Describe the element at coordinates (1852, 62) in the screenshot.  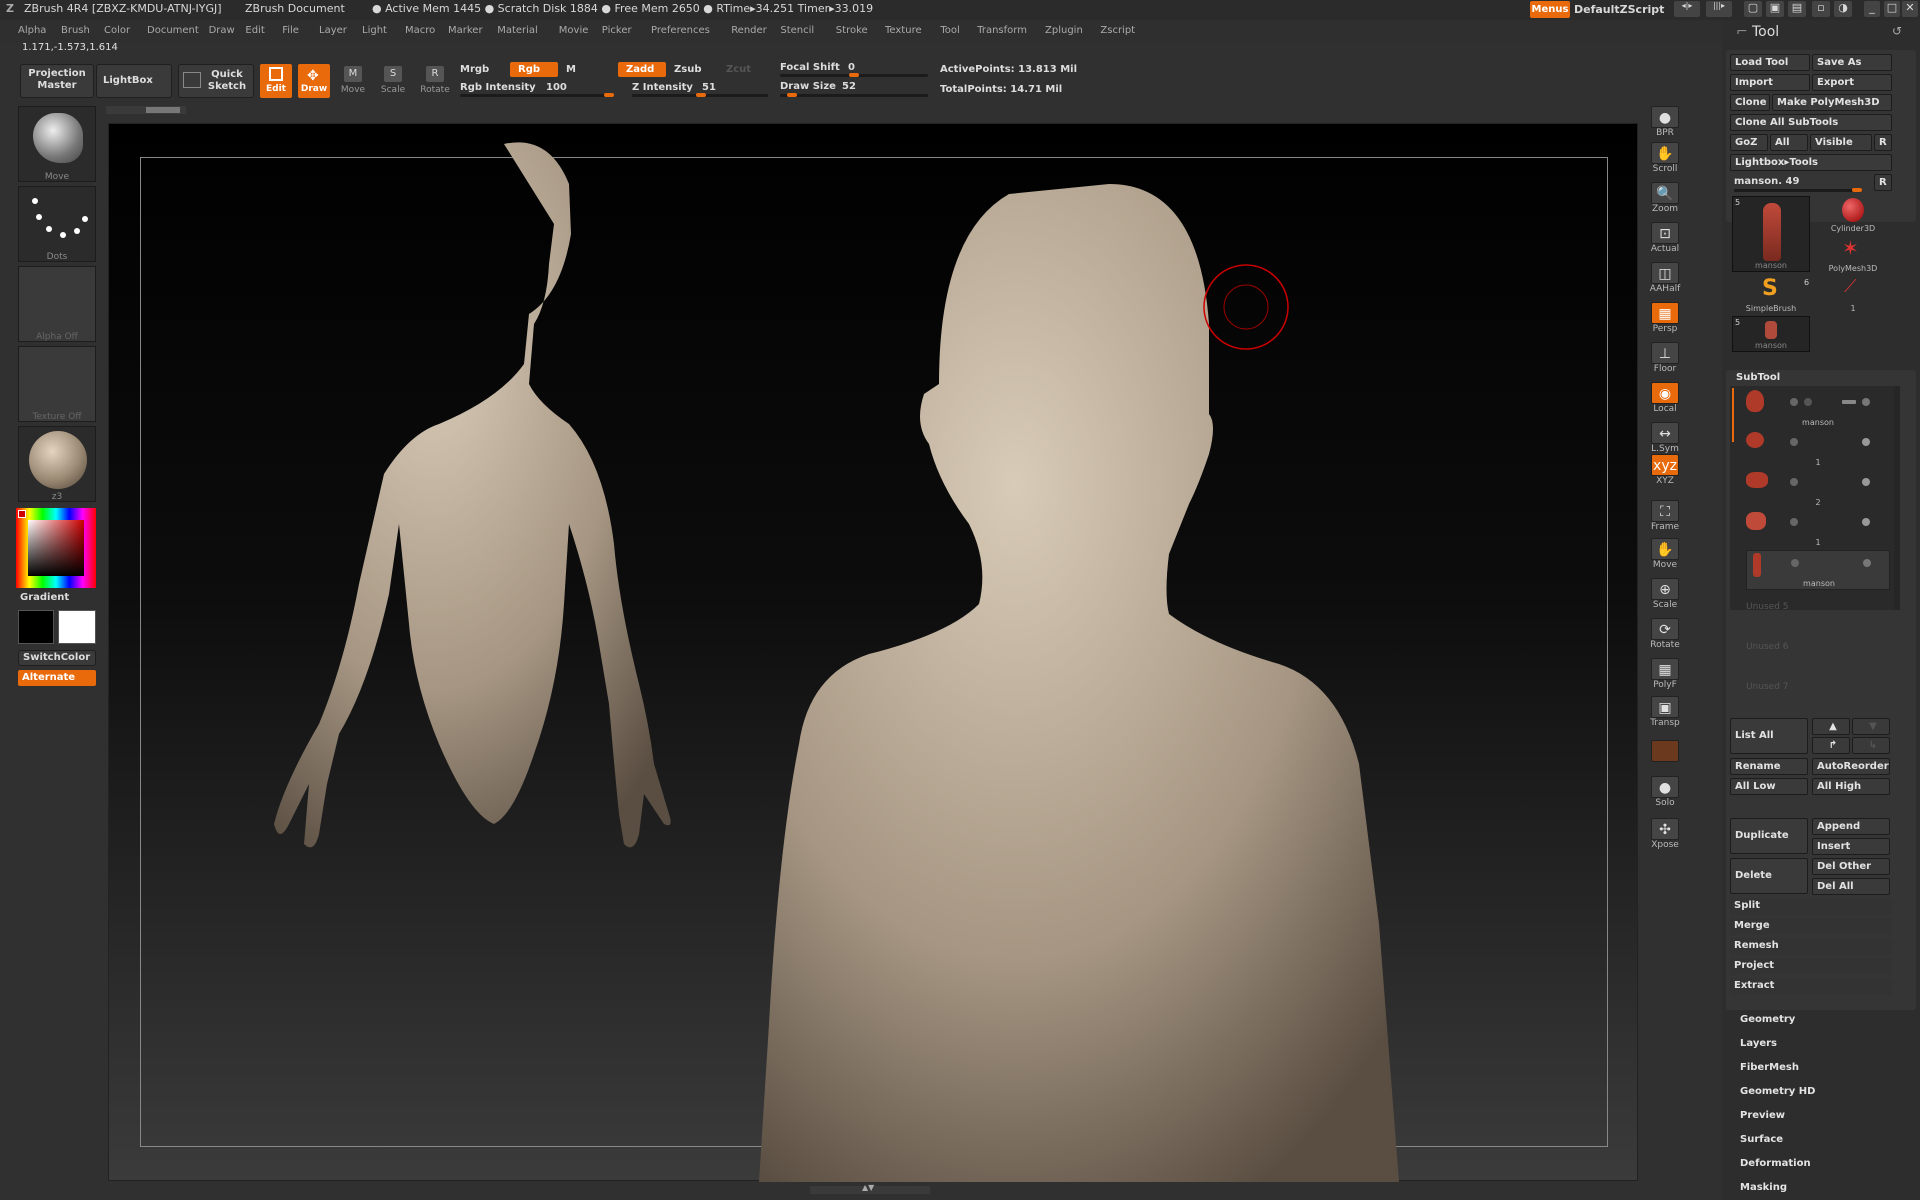
I see `save-as-button: Save As` at that location.